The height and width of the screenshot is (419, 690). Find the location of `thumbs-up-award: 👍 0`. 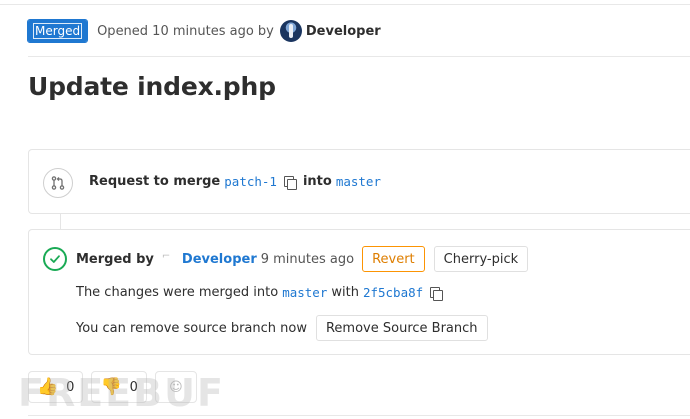

thumbs-up-award: 👍 0 is located at coordinates (56, 387).